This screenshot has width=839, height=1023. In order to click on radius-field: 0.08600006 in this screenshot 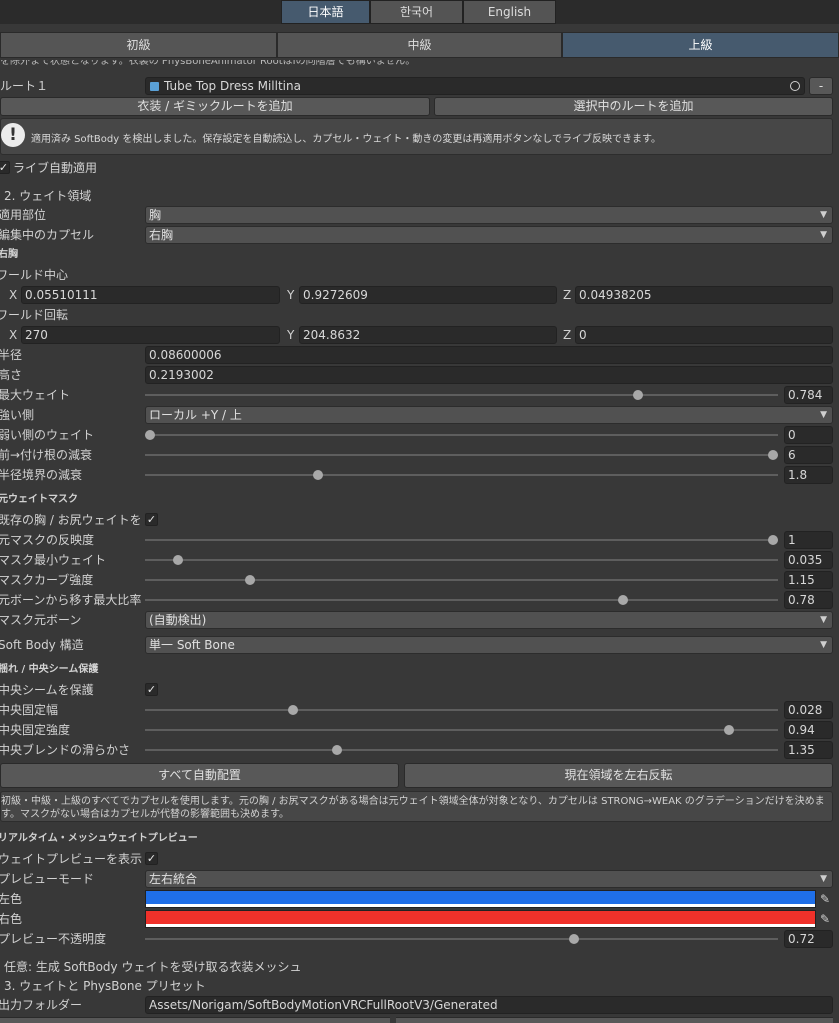, I will do `click(489, 355)`.